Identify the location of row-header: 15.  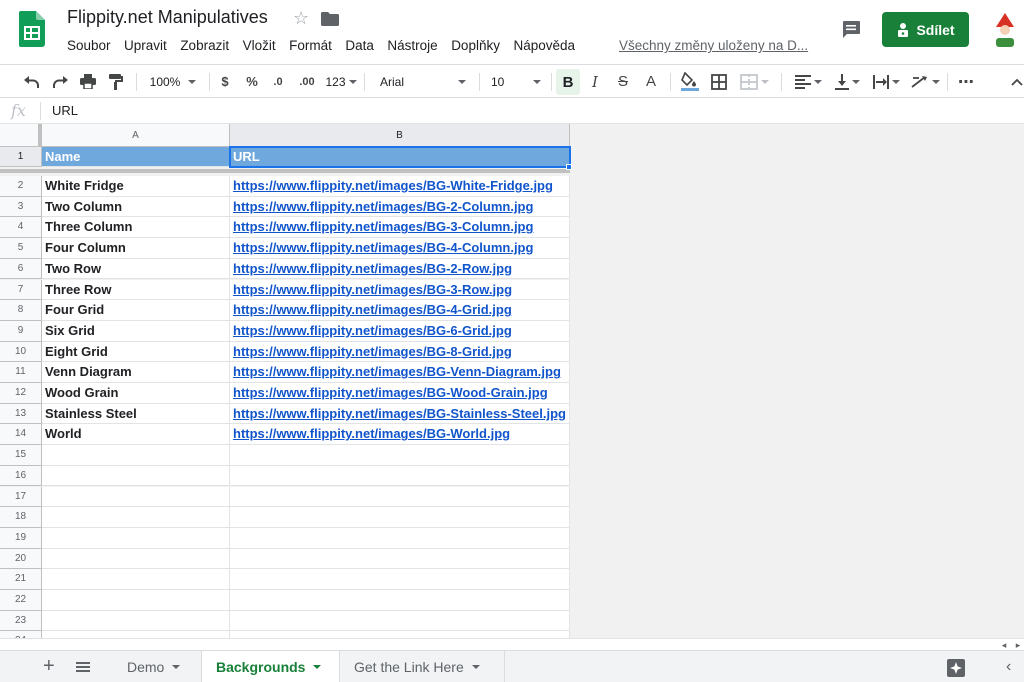
(21, 455).